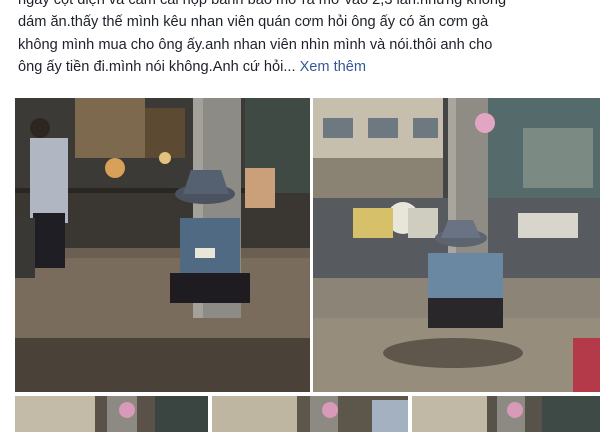 The image size is (600, 432). What do you see at coordinates (333, 67) in the screenshot?
I see `see-more-link: Xem thêm` at bounding box center [333, 67].